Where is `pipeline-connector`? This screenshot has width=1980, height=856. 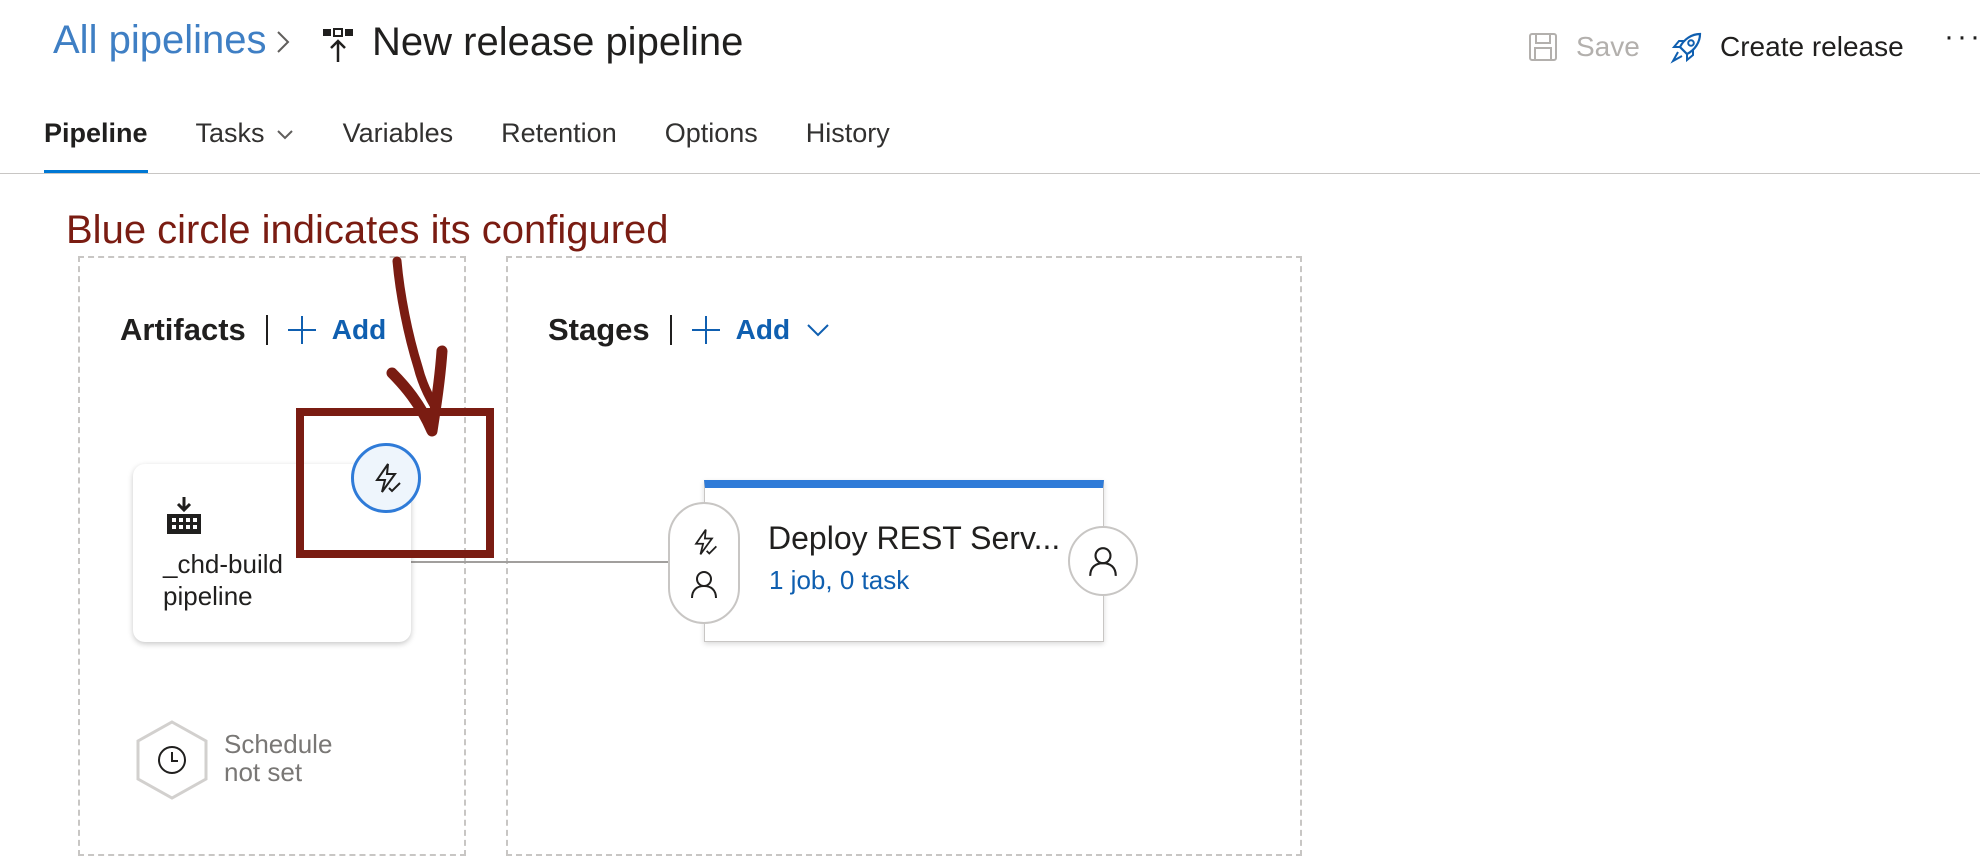
pipeline-connector is located at coordinates (541, 562).